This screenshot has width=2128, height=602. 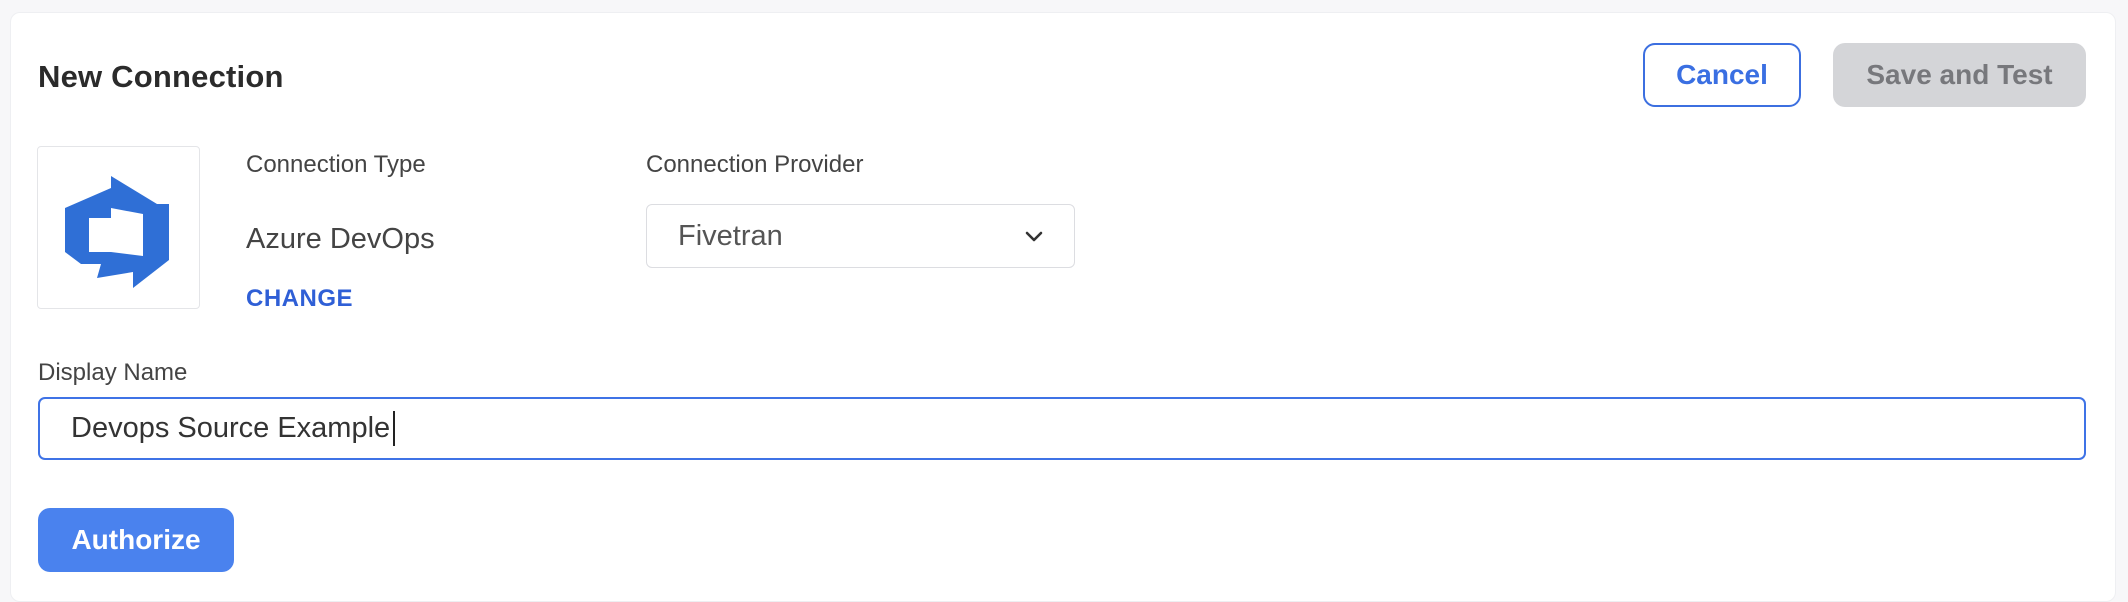 I want to click on text-cursor, so click(x=394, y=428).